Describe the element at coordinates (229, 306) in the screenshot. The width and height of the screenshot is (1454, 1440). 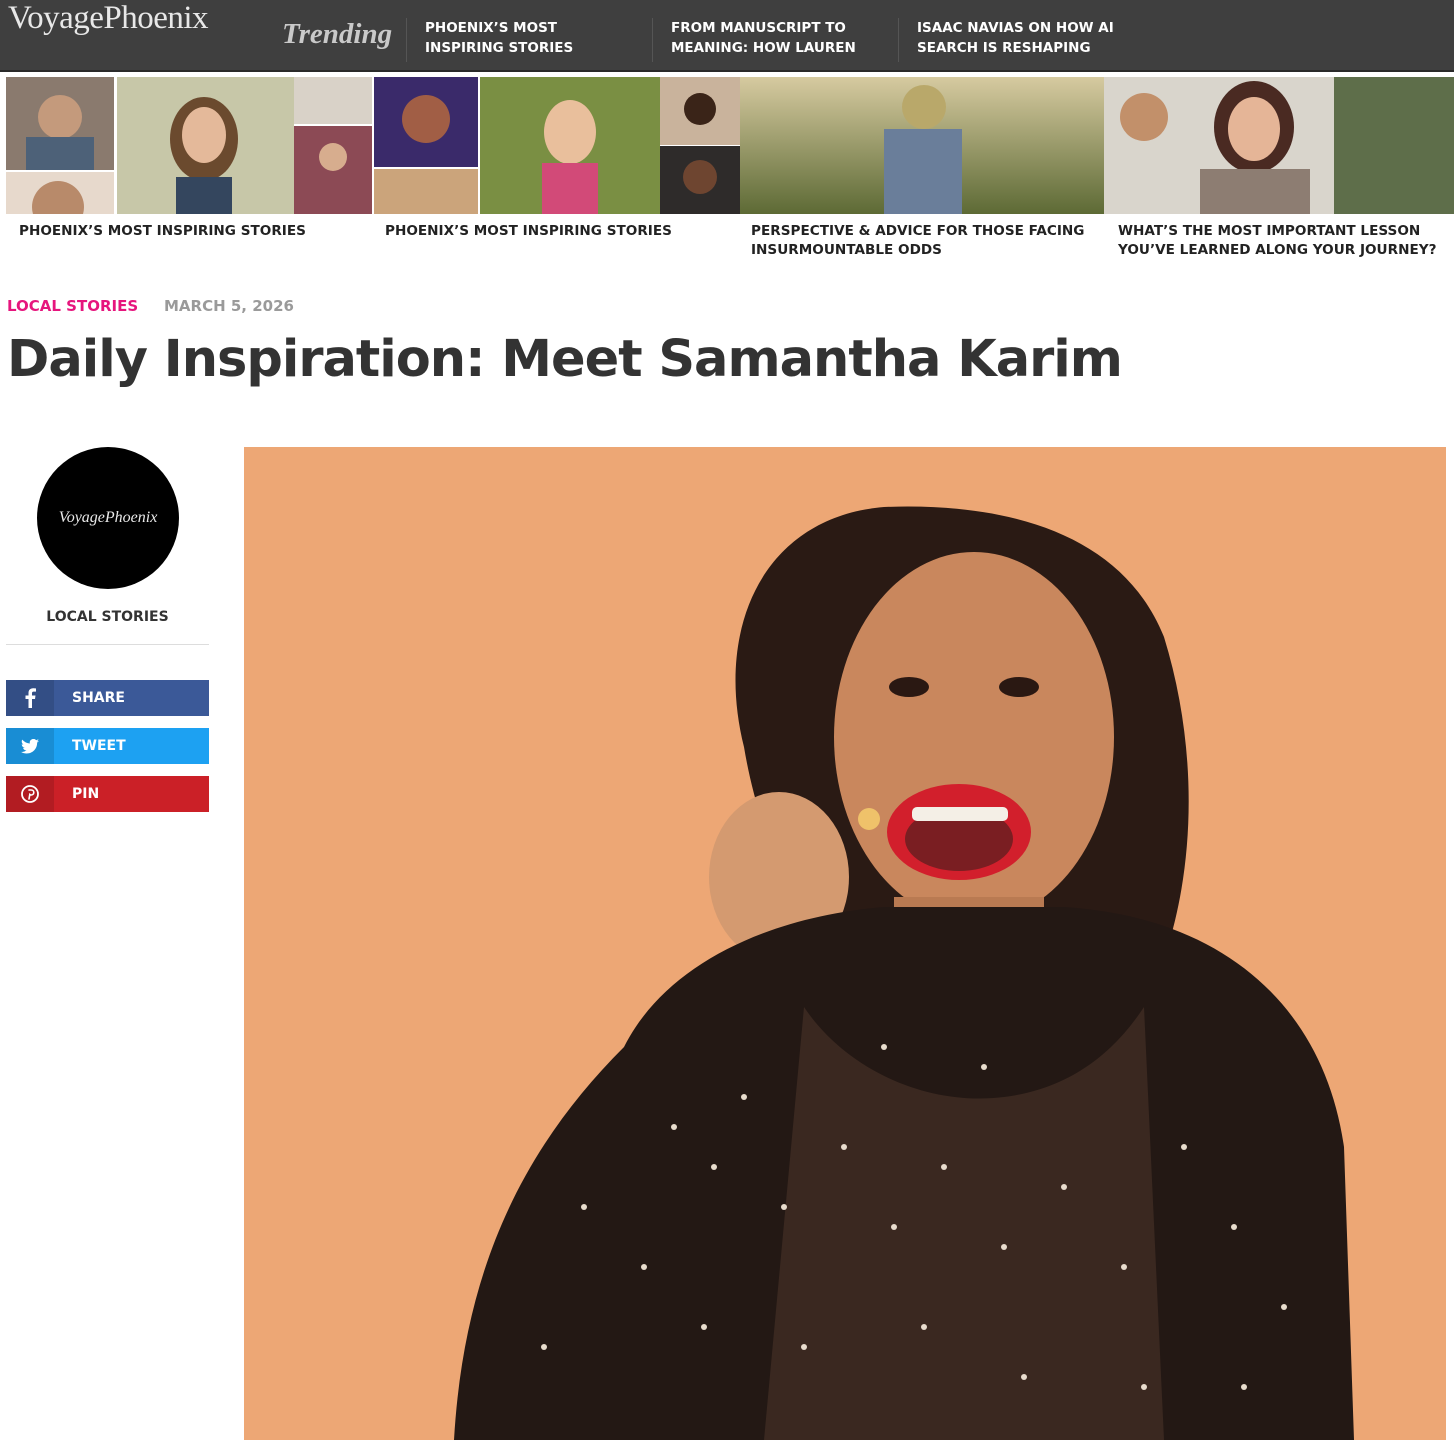
I see `article-date: MARCH 5, 2026` at that location.